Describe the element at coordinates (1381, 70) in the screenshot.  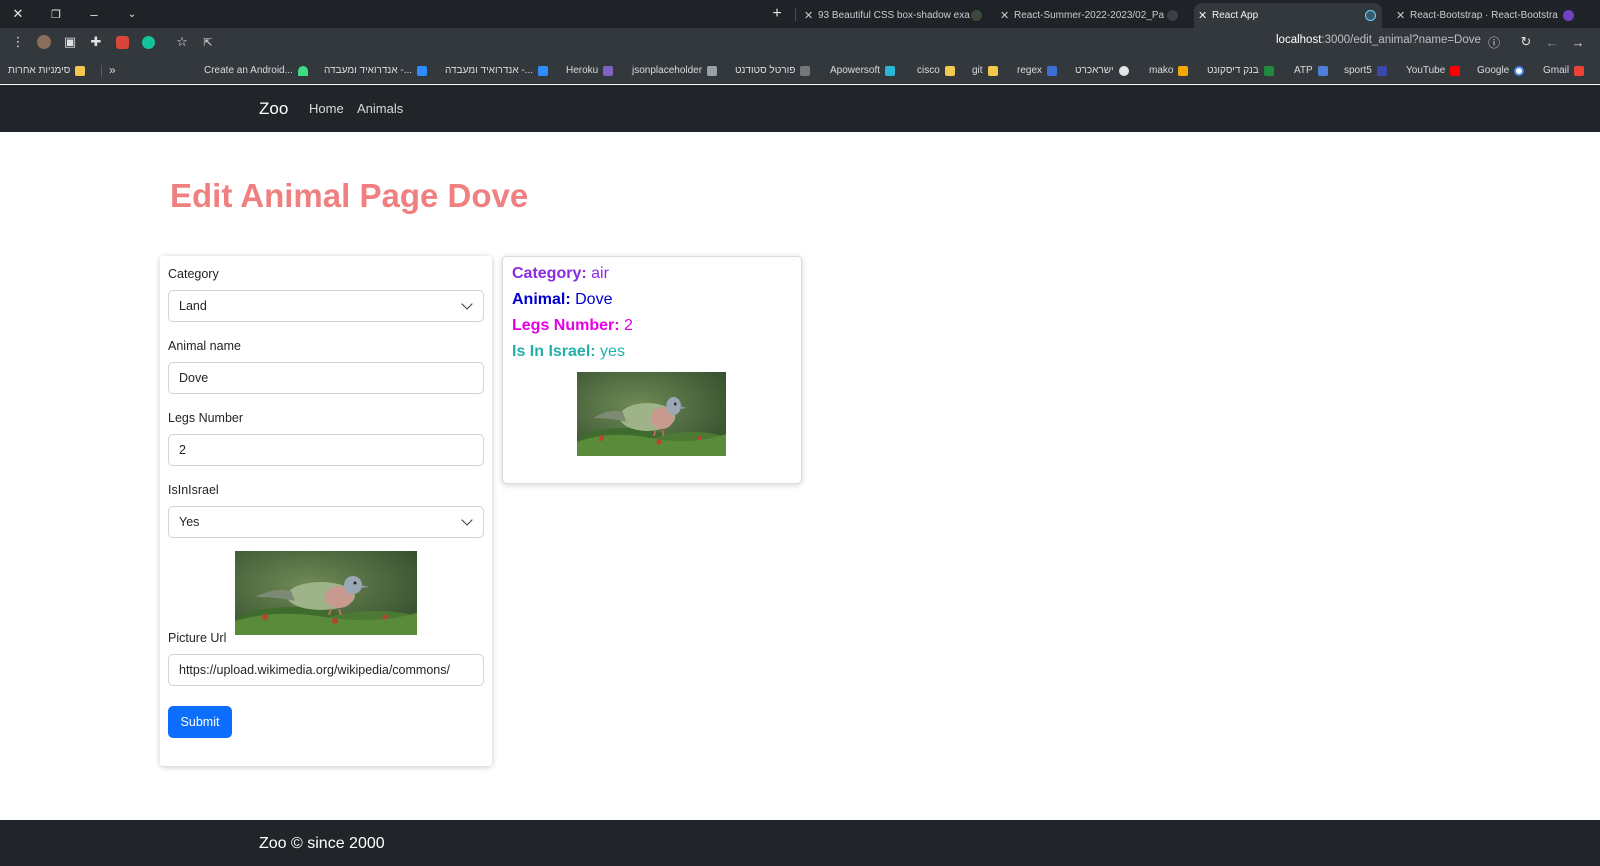
I see `sport5-icon` at that location.